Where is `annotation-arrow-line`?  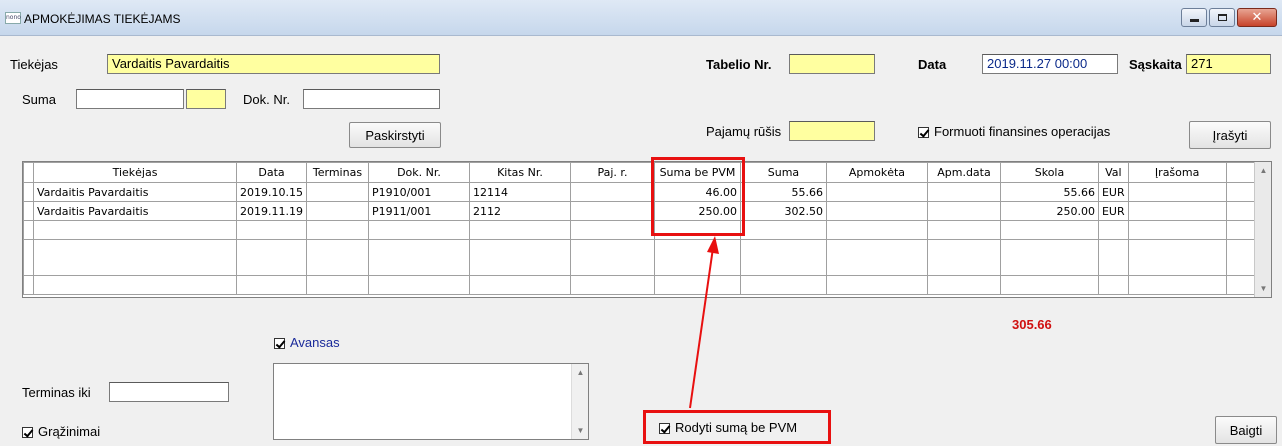 annotation-arrow-line is located at coordinates (701, 328).